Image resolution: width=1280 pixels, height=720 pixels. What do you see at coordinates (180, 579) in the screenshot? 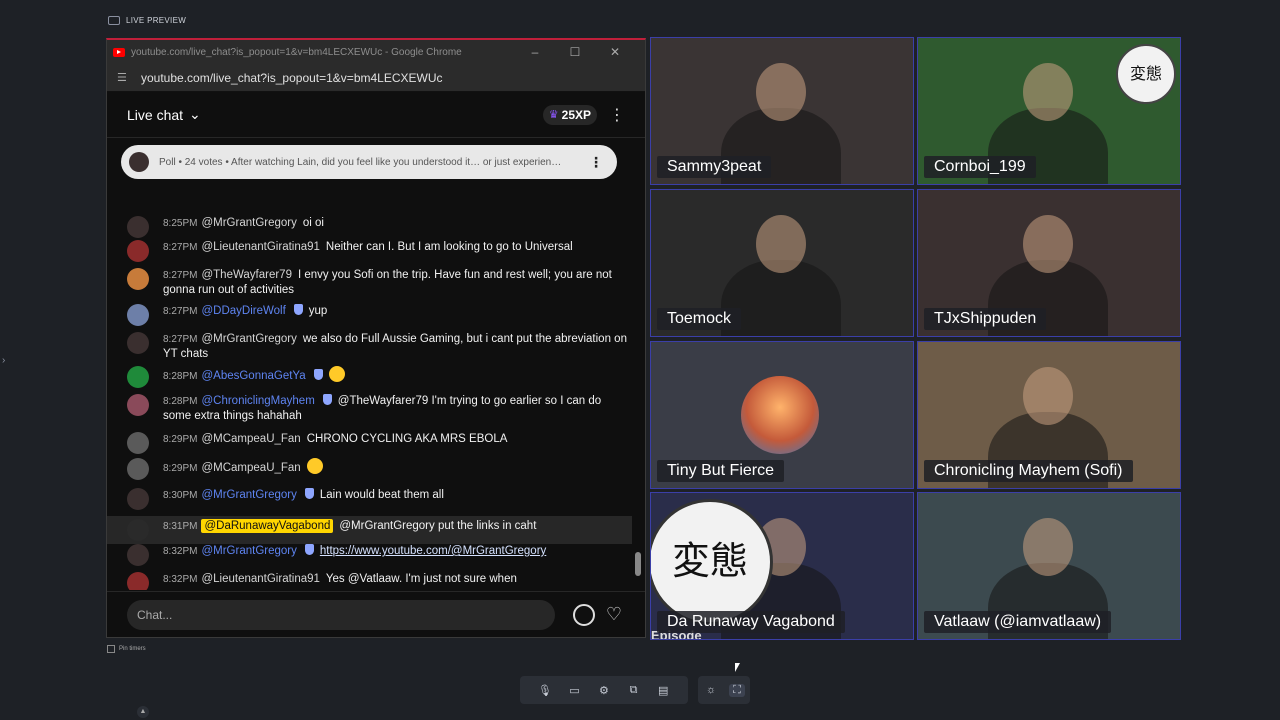
I see `message-time: 8:32PM` at bounding box center [180, 579].